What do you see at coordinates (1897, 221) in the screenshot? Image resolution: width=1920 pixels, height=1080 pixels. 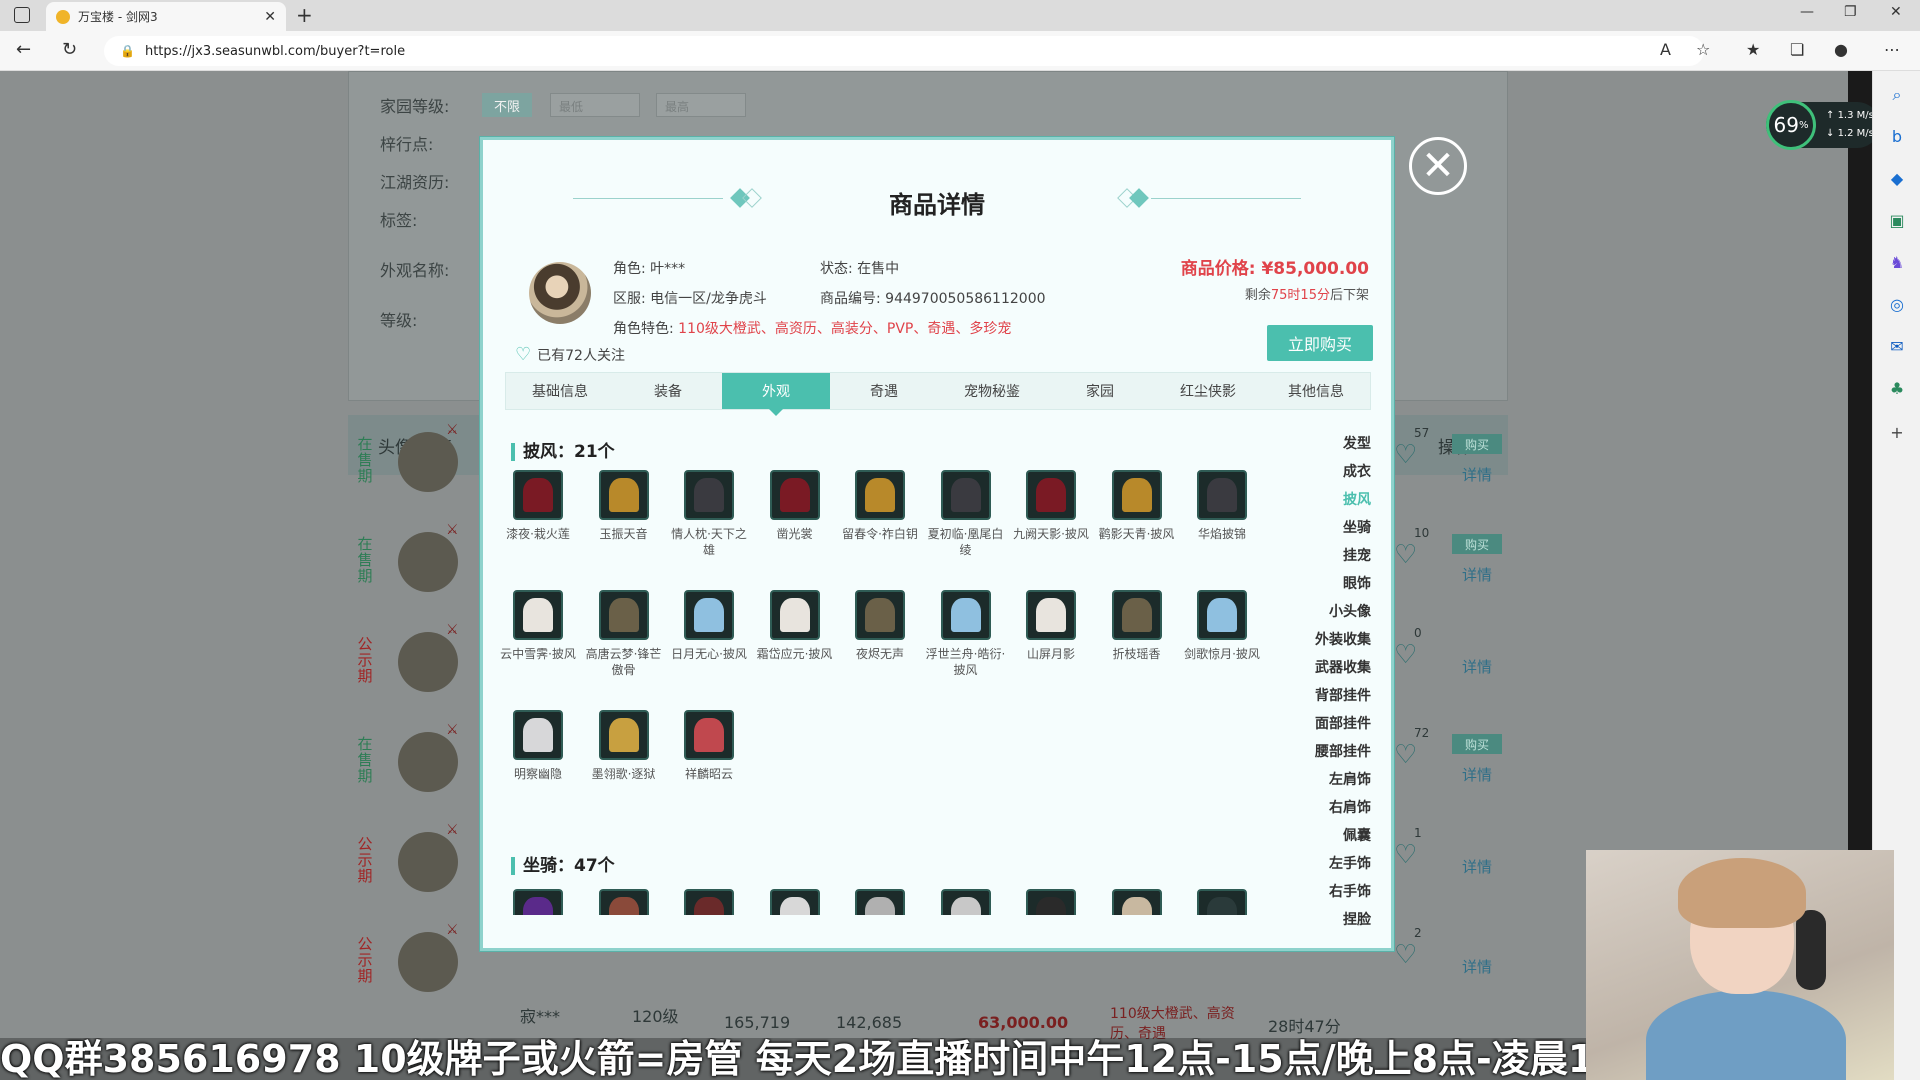 I see `tools-icon: ▣` at bounding box center [1897, 221].